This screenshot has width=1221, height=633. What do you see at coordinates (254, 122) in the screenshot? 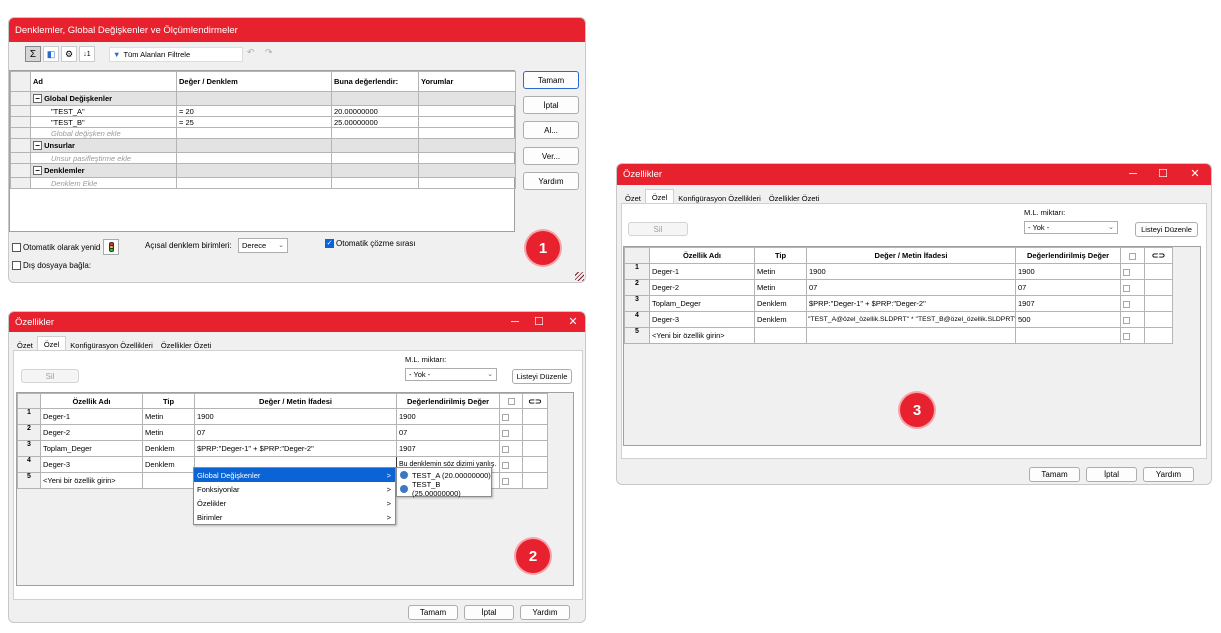
I see `var-value: = 25` at bounding box center [254, 122].